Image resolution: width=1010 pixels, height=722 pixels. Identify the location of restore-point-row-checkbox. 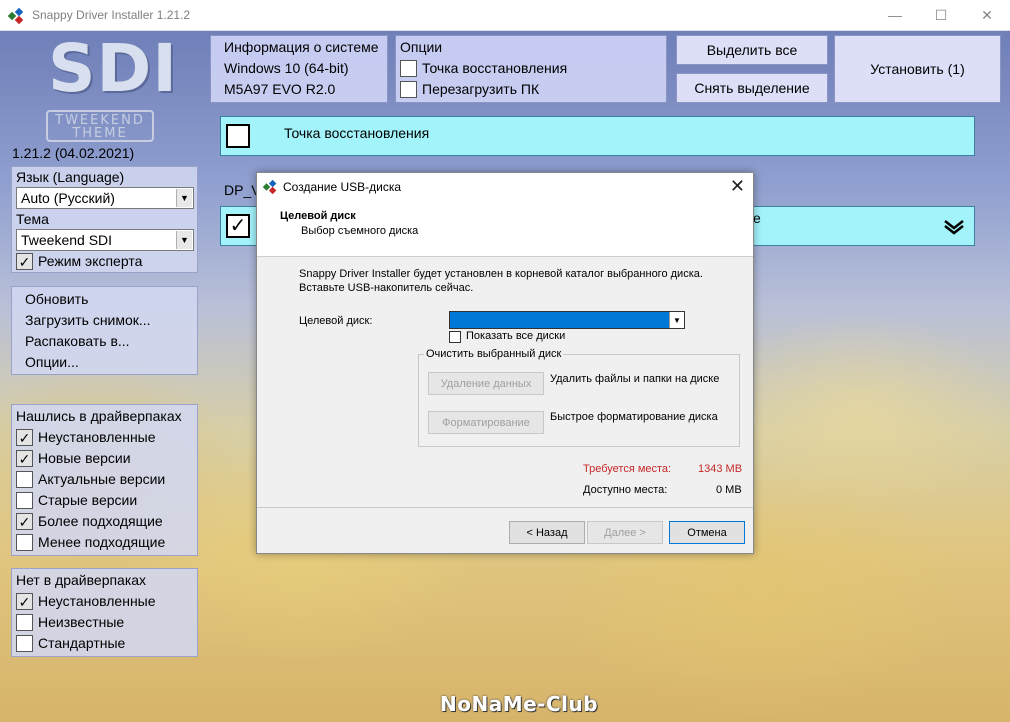
(238, 136).